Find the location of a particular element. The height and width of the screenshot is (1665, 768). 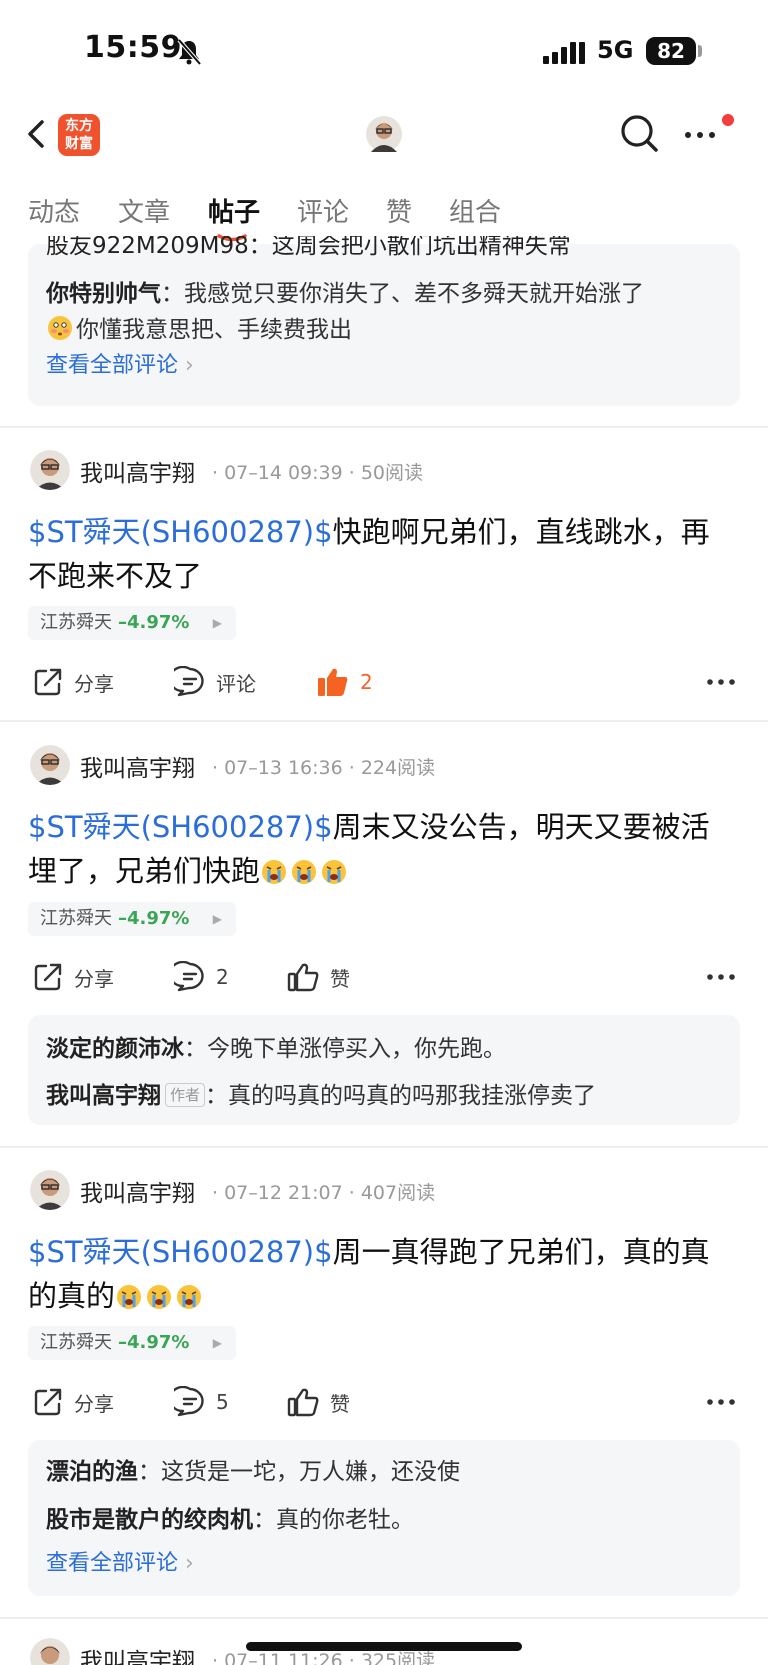

nav-bar: 东方 财富 is located at coordinates (384, 135).